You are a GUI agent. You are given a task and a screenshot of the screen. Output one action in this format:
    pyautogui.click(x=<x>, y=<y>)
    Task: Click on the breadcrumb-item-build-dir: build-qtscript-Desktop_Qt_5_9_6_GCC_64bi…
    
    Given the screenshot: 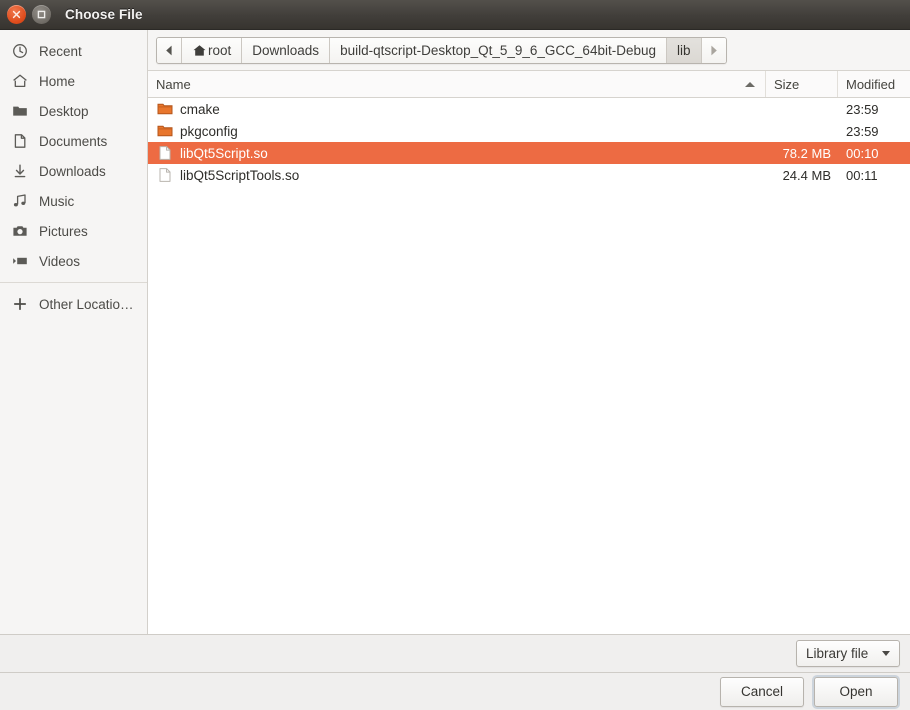 What is the action you would take?
    pyautogui.click(x=498, y=50)
    